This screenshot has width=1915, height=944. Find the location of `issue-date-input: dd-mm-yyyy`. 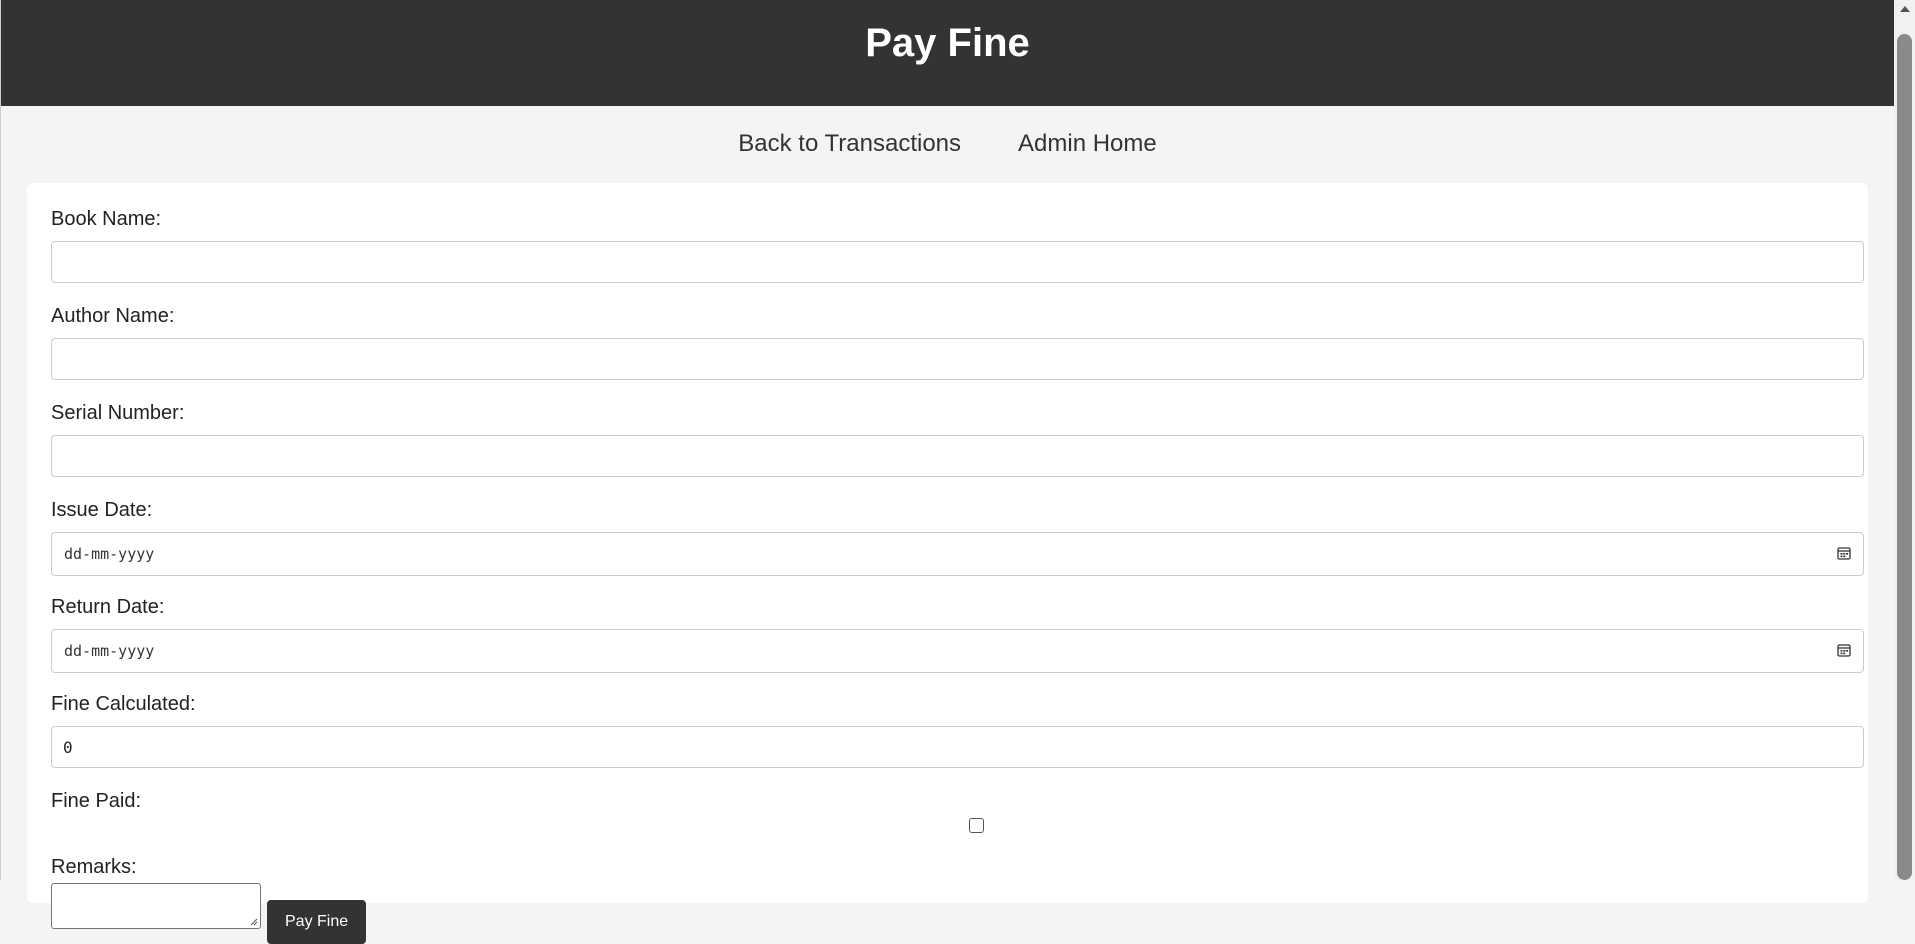

issue-date-input: dd-mm-yyyy is located at coordinates (957, 554).